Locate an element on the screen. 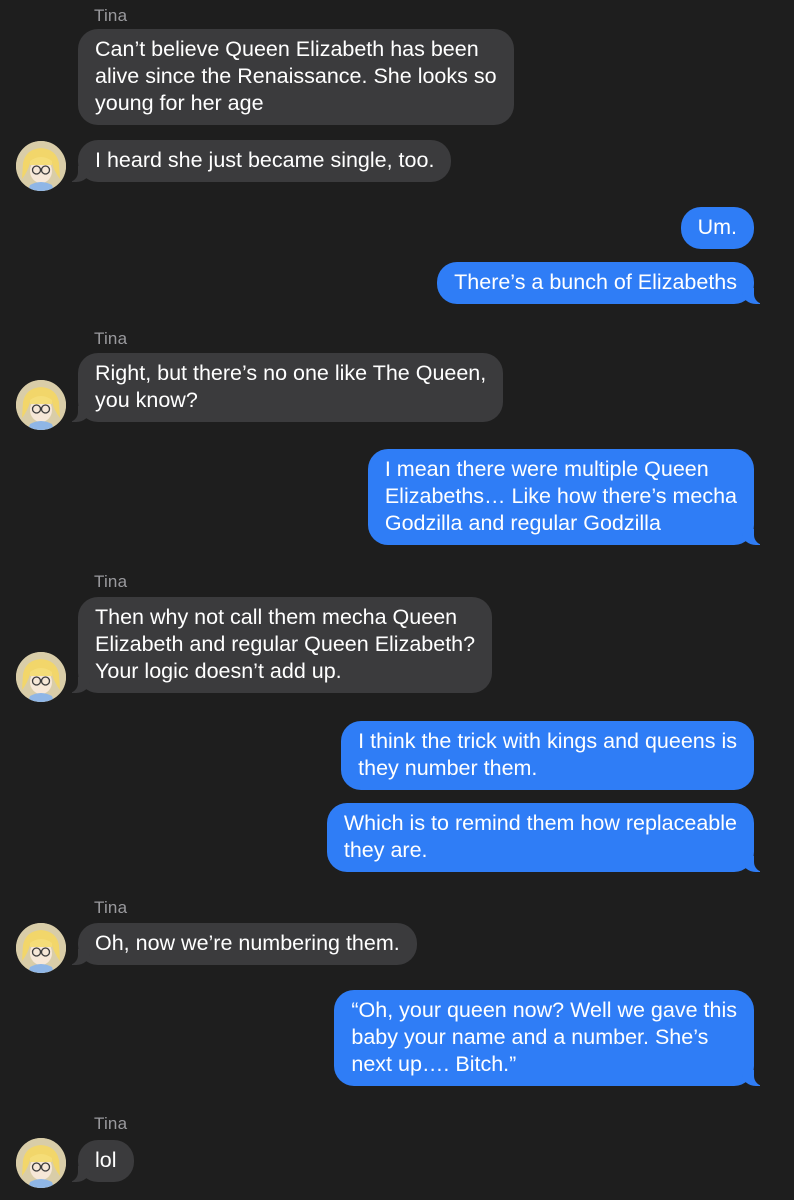 Image resolution: width=794 pixels, height=1200 pixels. message-bubble-incoming: Oh, now we’re numbering them. is located at coordinates (240, 944).